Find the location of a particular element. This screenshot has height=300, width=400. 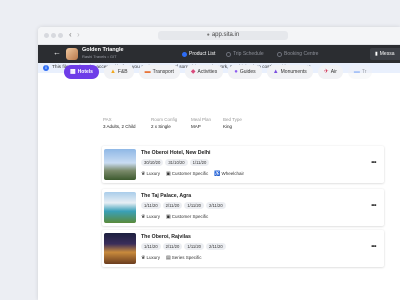

plane-icon: ✈ is located at coordinates (326, 72).